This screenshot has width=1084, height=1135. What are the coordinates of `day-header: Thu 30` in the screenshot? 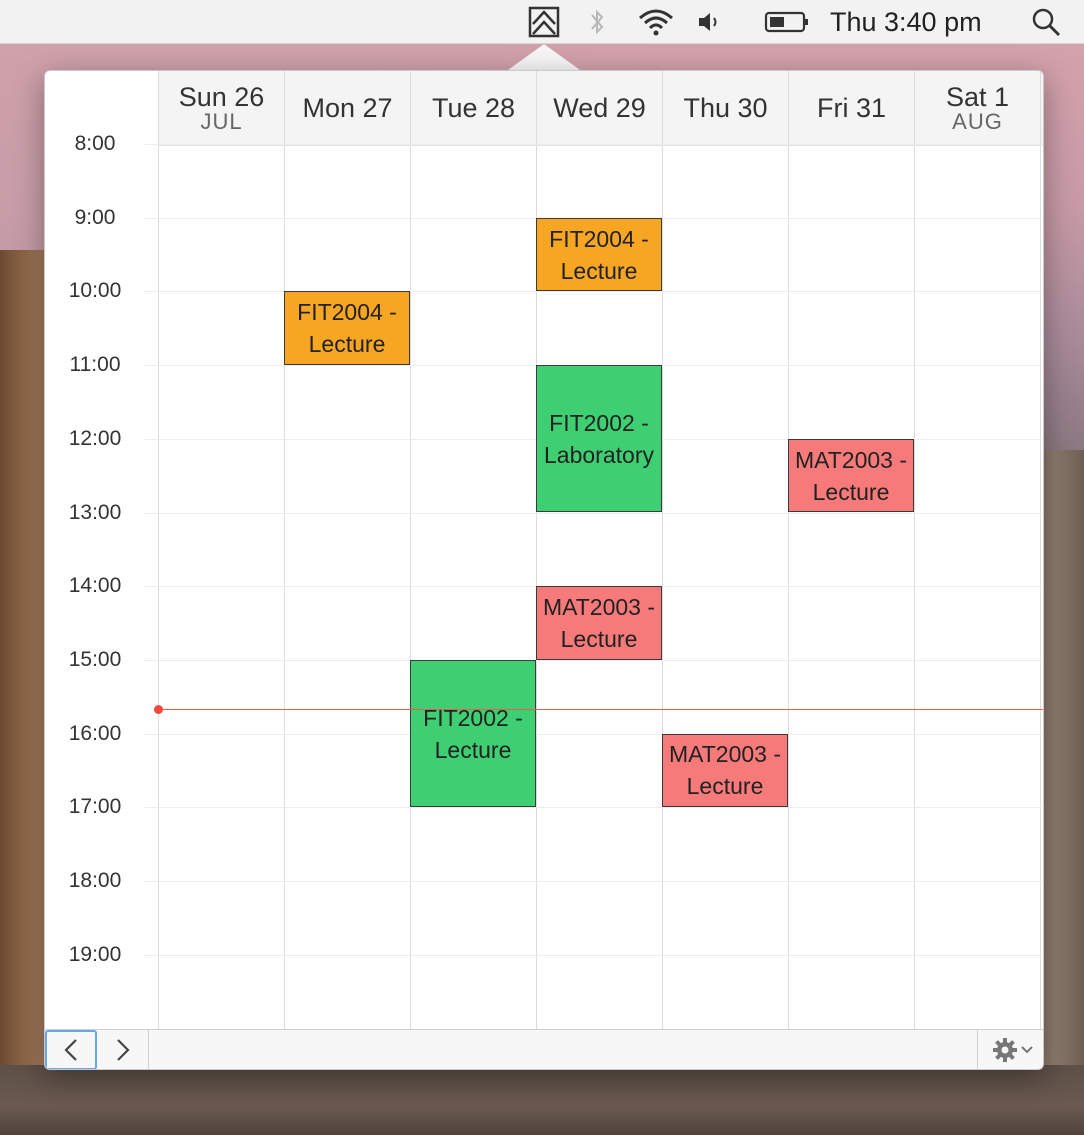 It's located at (725, 108).